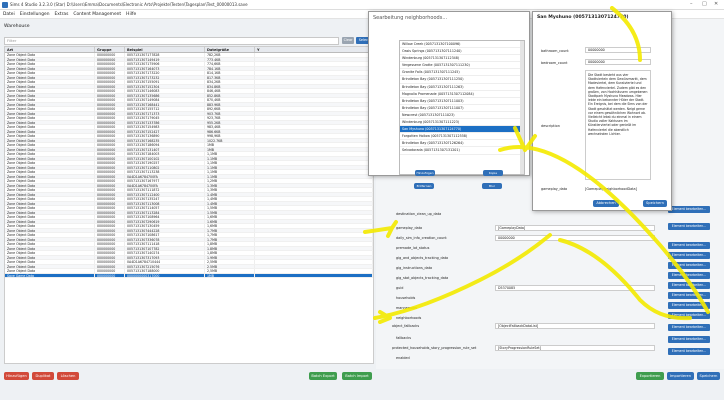 The height and width of the screenshot is (400, 724). Describe the element at coordinates (230, 275) in the screenshot. I see `table-cell: 1MB` at that location.